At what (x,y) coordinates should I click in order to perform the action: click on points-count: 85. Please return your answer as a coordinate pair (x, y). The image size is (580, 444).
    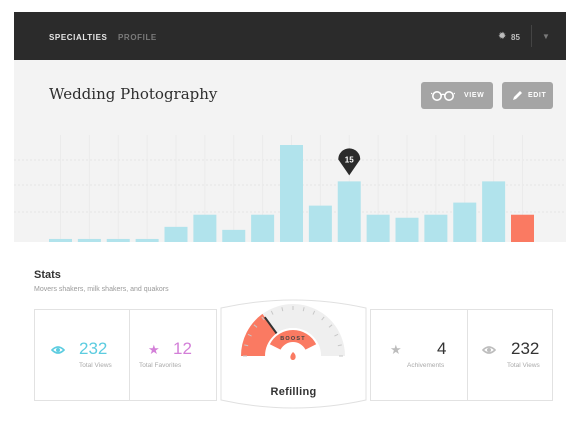
    Looking at the image, I should click on (515, 37).